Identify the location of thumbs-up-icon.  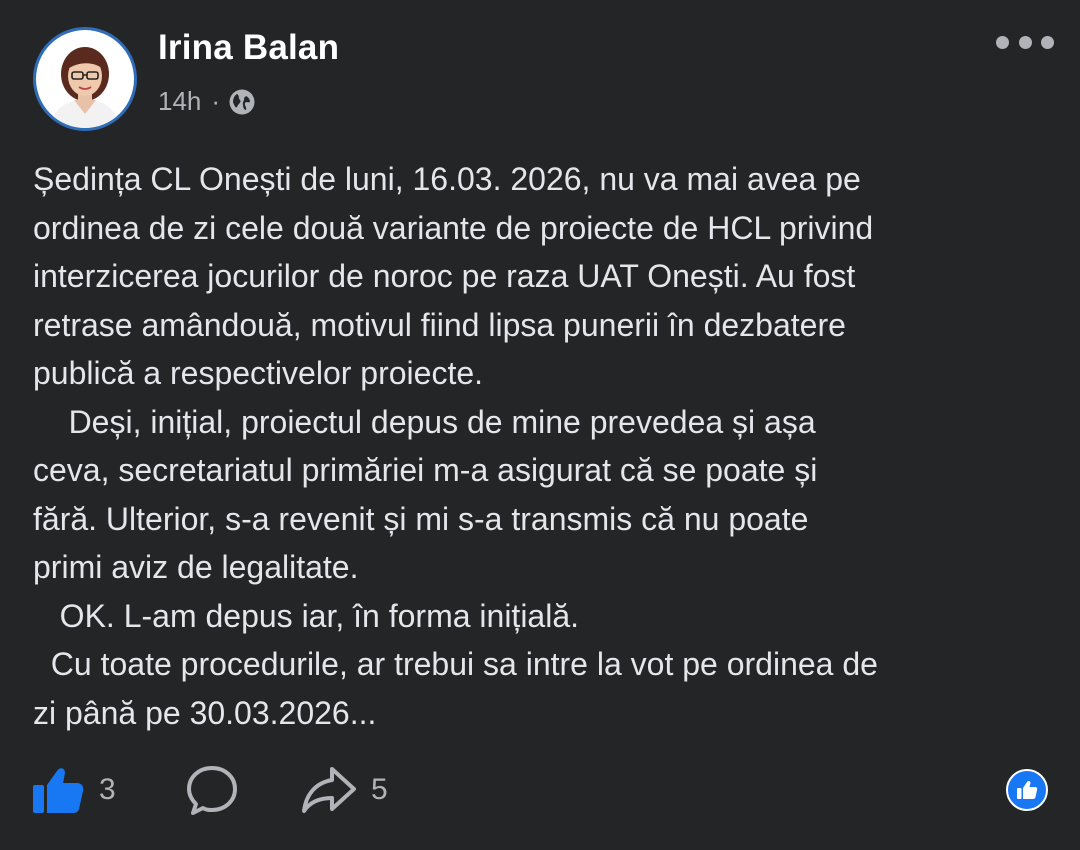
(58, 790).